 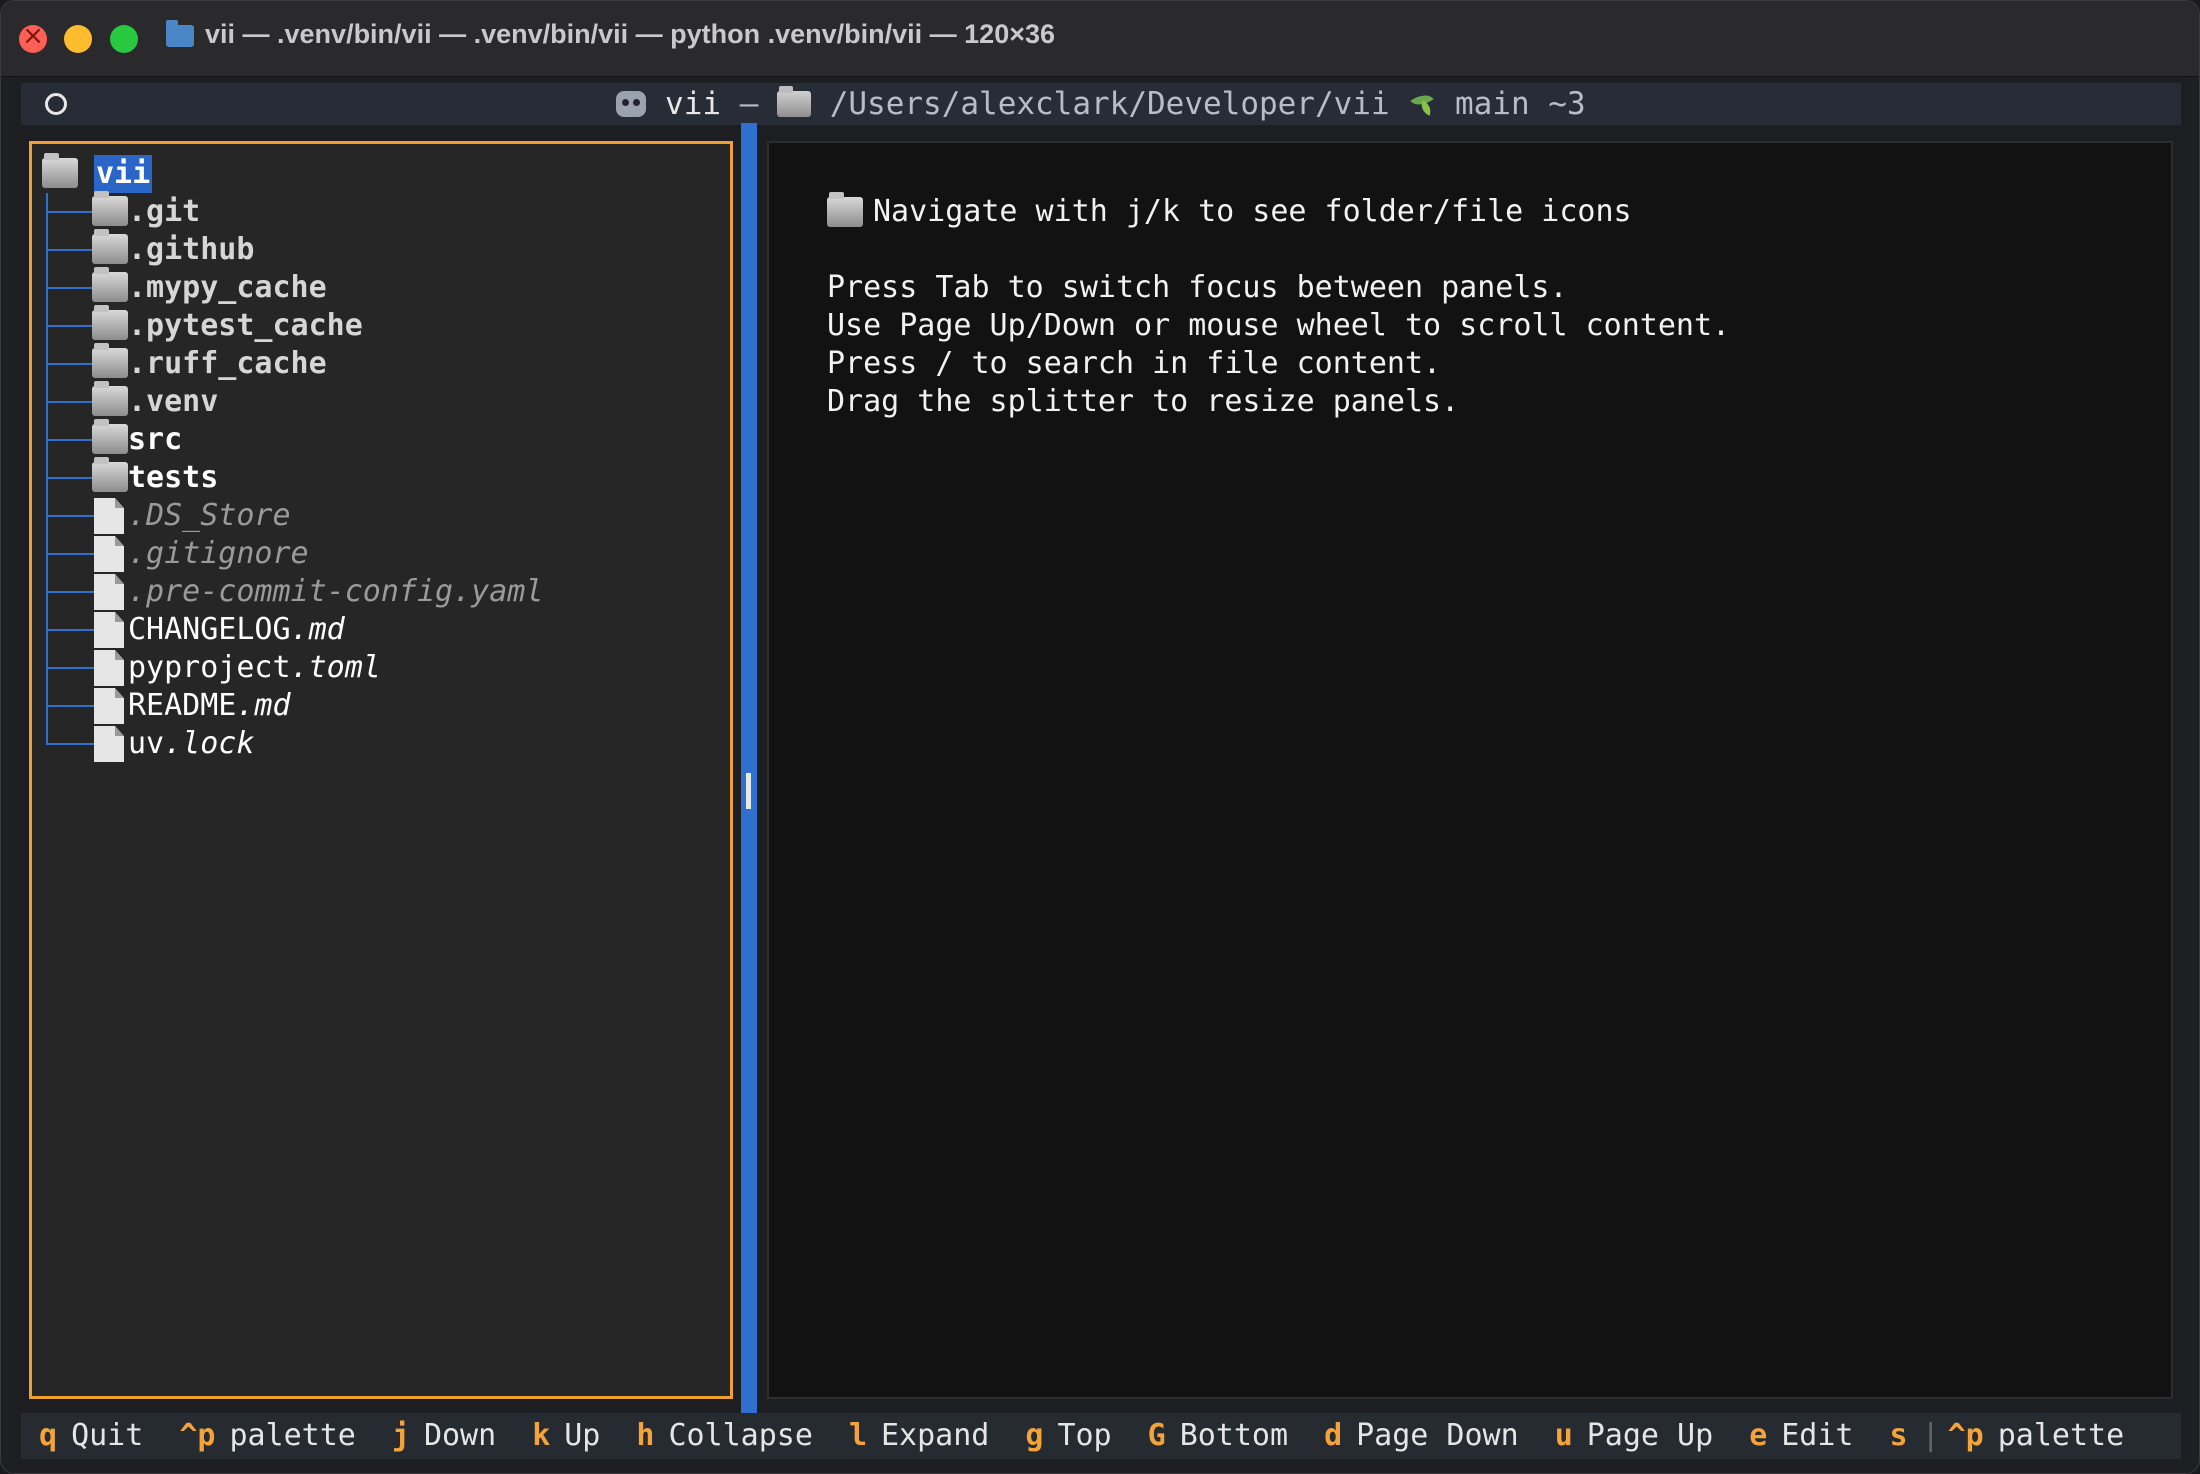 What do you see at coordinates (1520, 104) in the screenshot?
I see `header-branch: main ~3` at bounding box center [1520, 104].